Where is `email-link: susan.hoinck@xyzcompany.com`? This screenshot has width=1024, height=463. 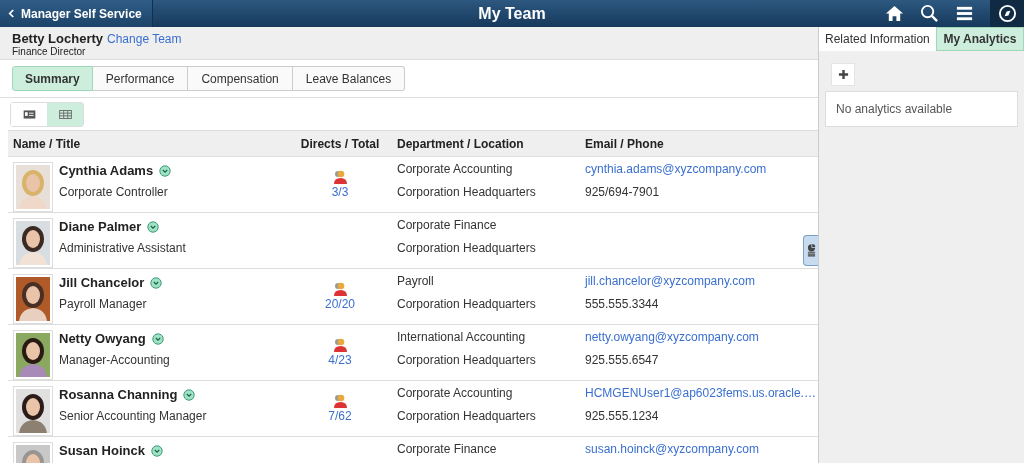
email-link: susan.hoinck@xyzcompany.com is located at coordinates (672, 449).